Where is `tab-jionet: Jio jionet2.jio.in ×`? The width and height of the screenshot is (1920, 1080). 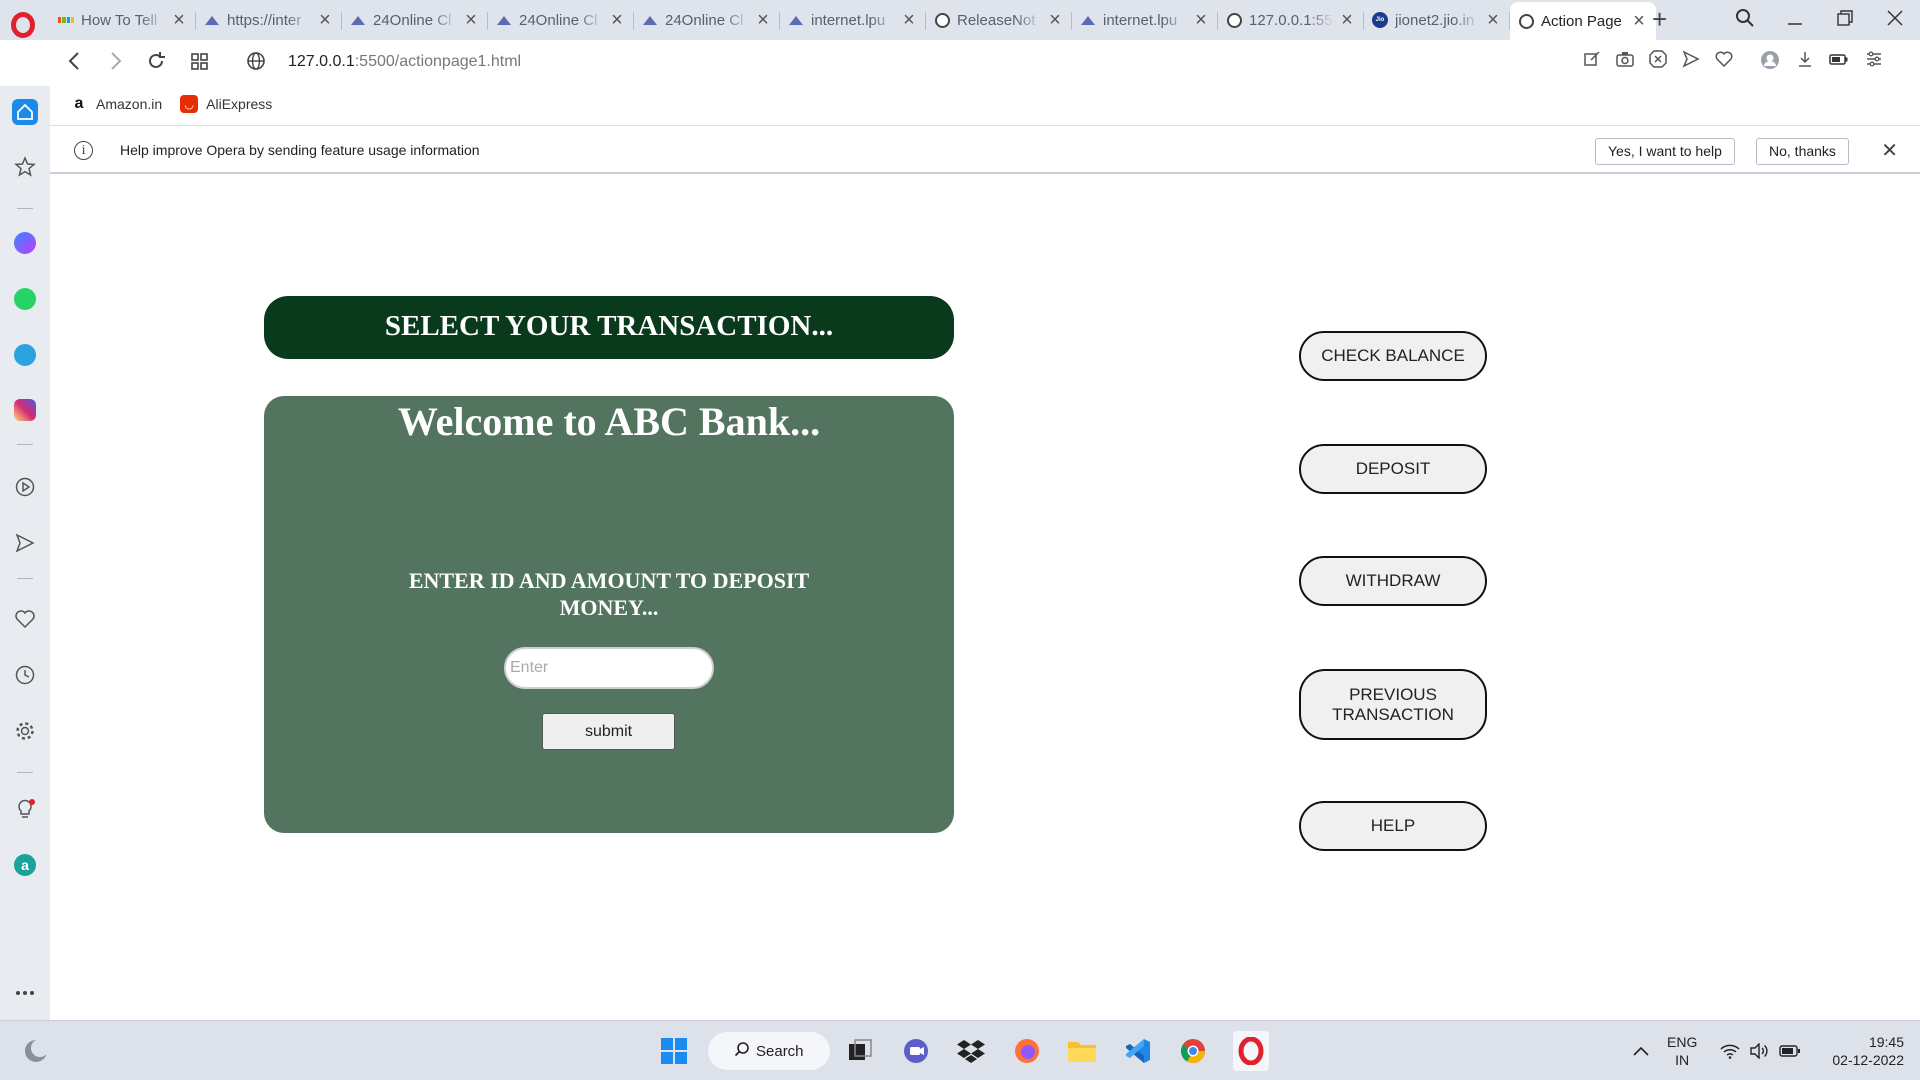
tab-jionet: Jio jionet2.jio.in × is located at coordinates (1437, 20).